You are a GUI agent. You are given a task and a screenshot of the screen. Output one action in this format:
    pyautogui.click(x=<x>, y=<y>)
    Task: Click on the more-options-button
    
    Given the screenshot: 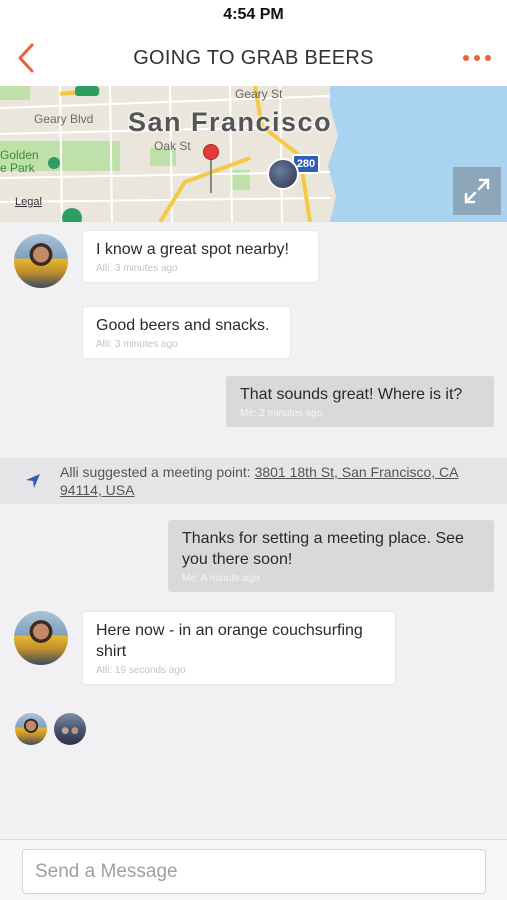 What is the action you would take?
    pyautogui.click(x=477, y=58)
    